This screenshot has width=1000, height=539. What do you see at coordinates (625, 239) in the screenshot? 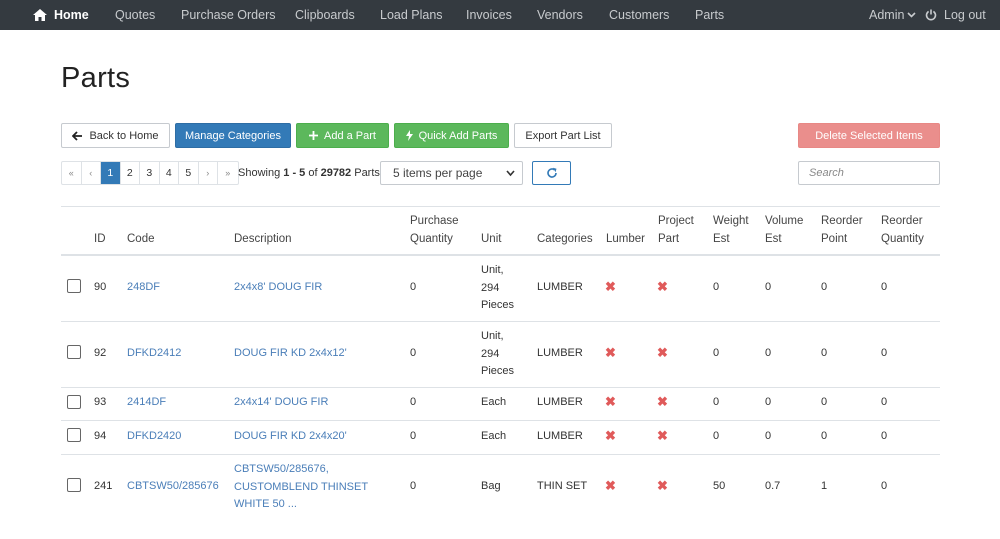
I see `header-lumber: Lumber` at bounding box center [625, 239].